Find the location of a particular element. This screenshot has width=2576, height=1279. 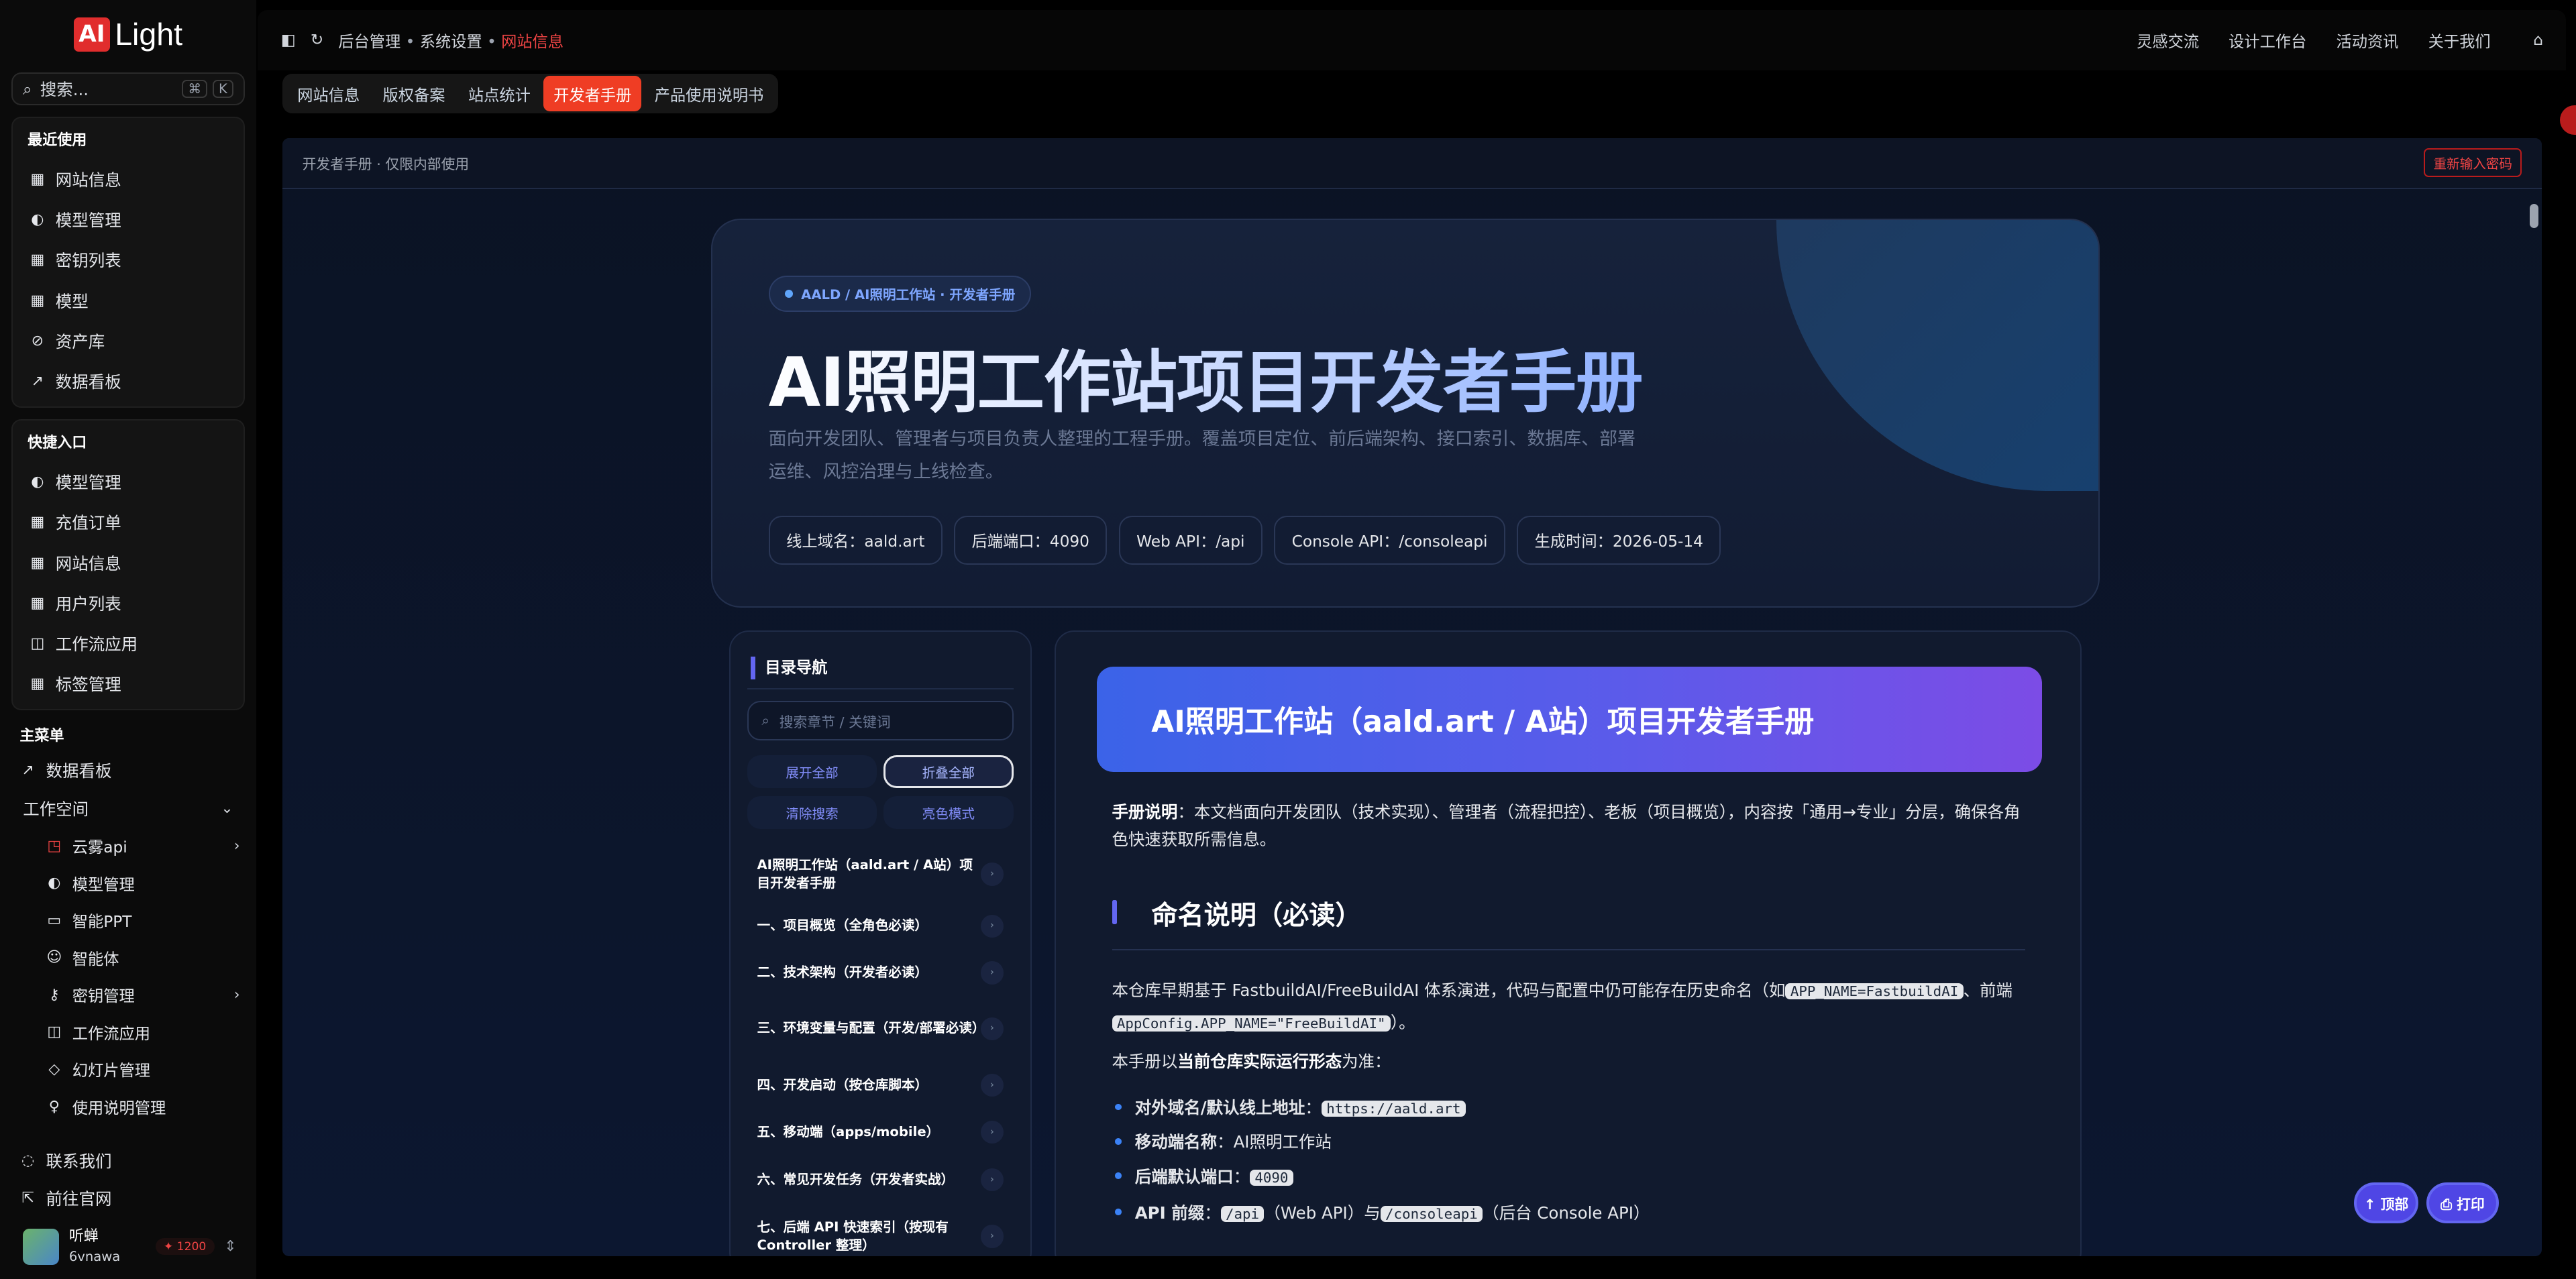

recent-item-site-info: ▦ 网站信息 is located at coordinates (128, 179).